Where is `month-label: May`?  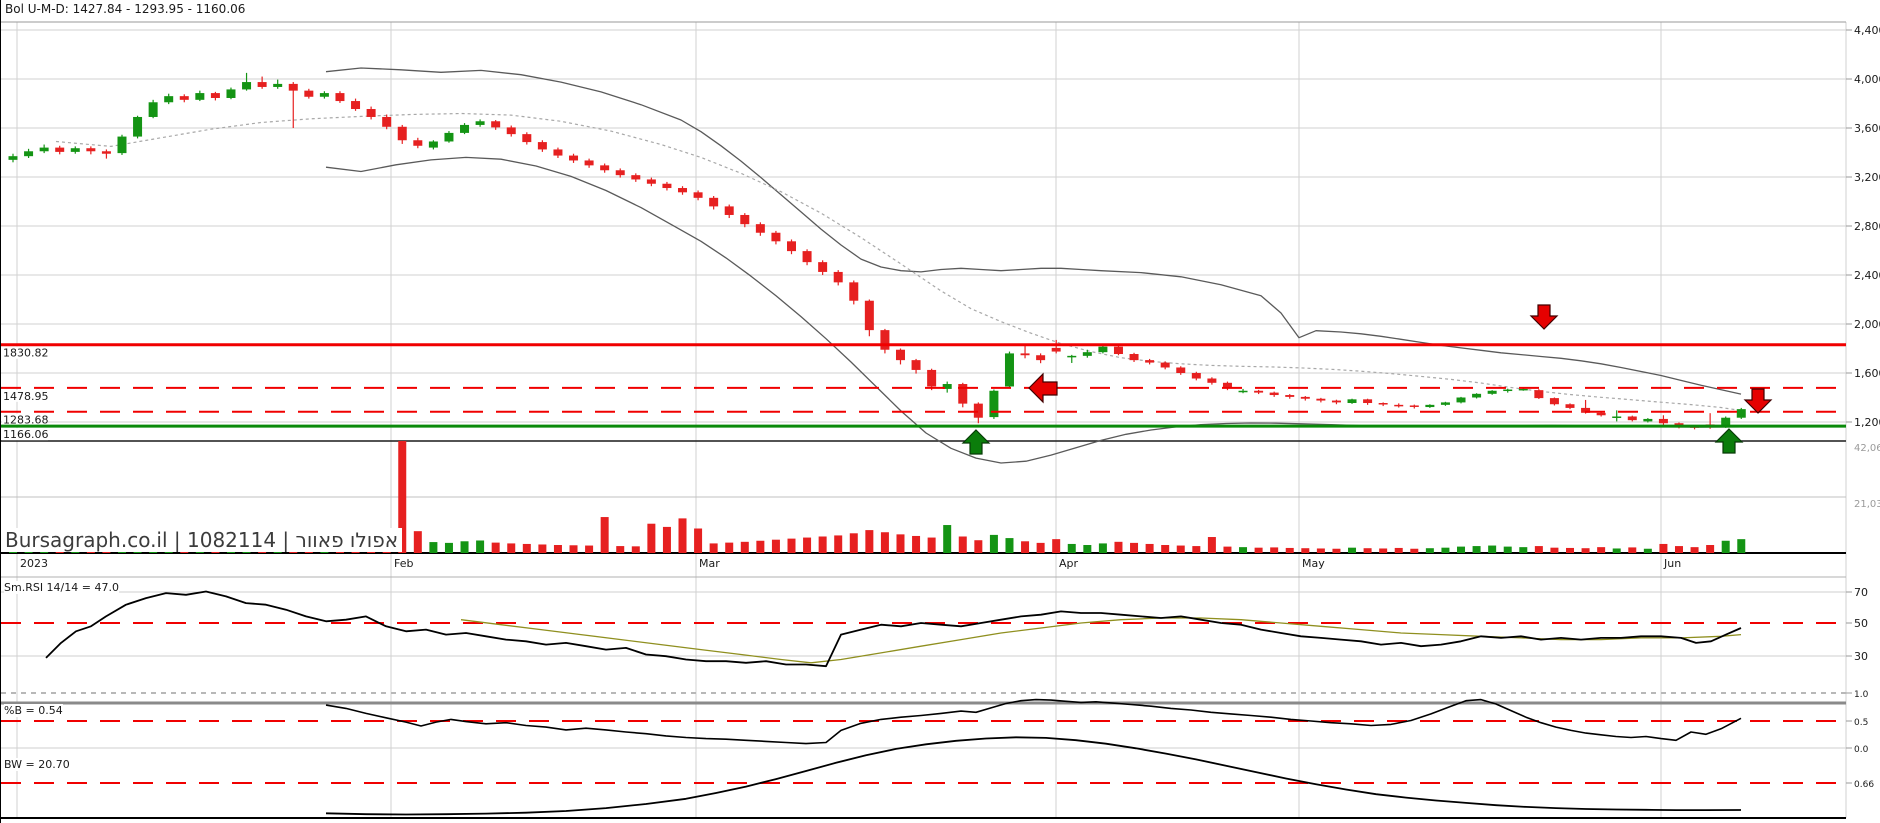
month-label: May is located at coordinates (1313, 563).